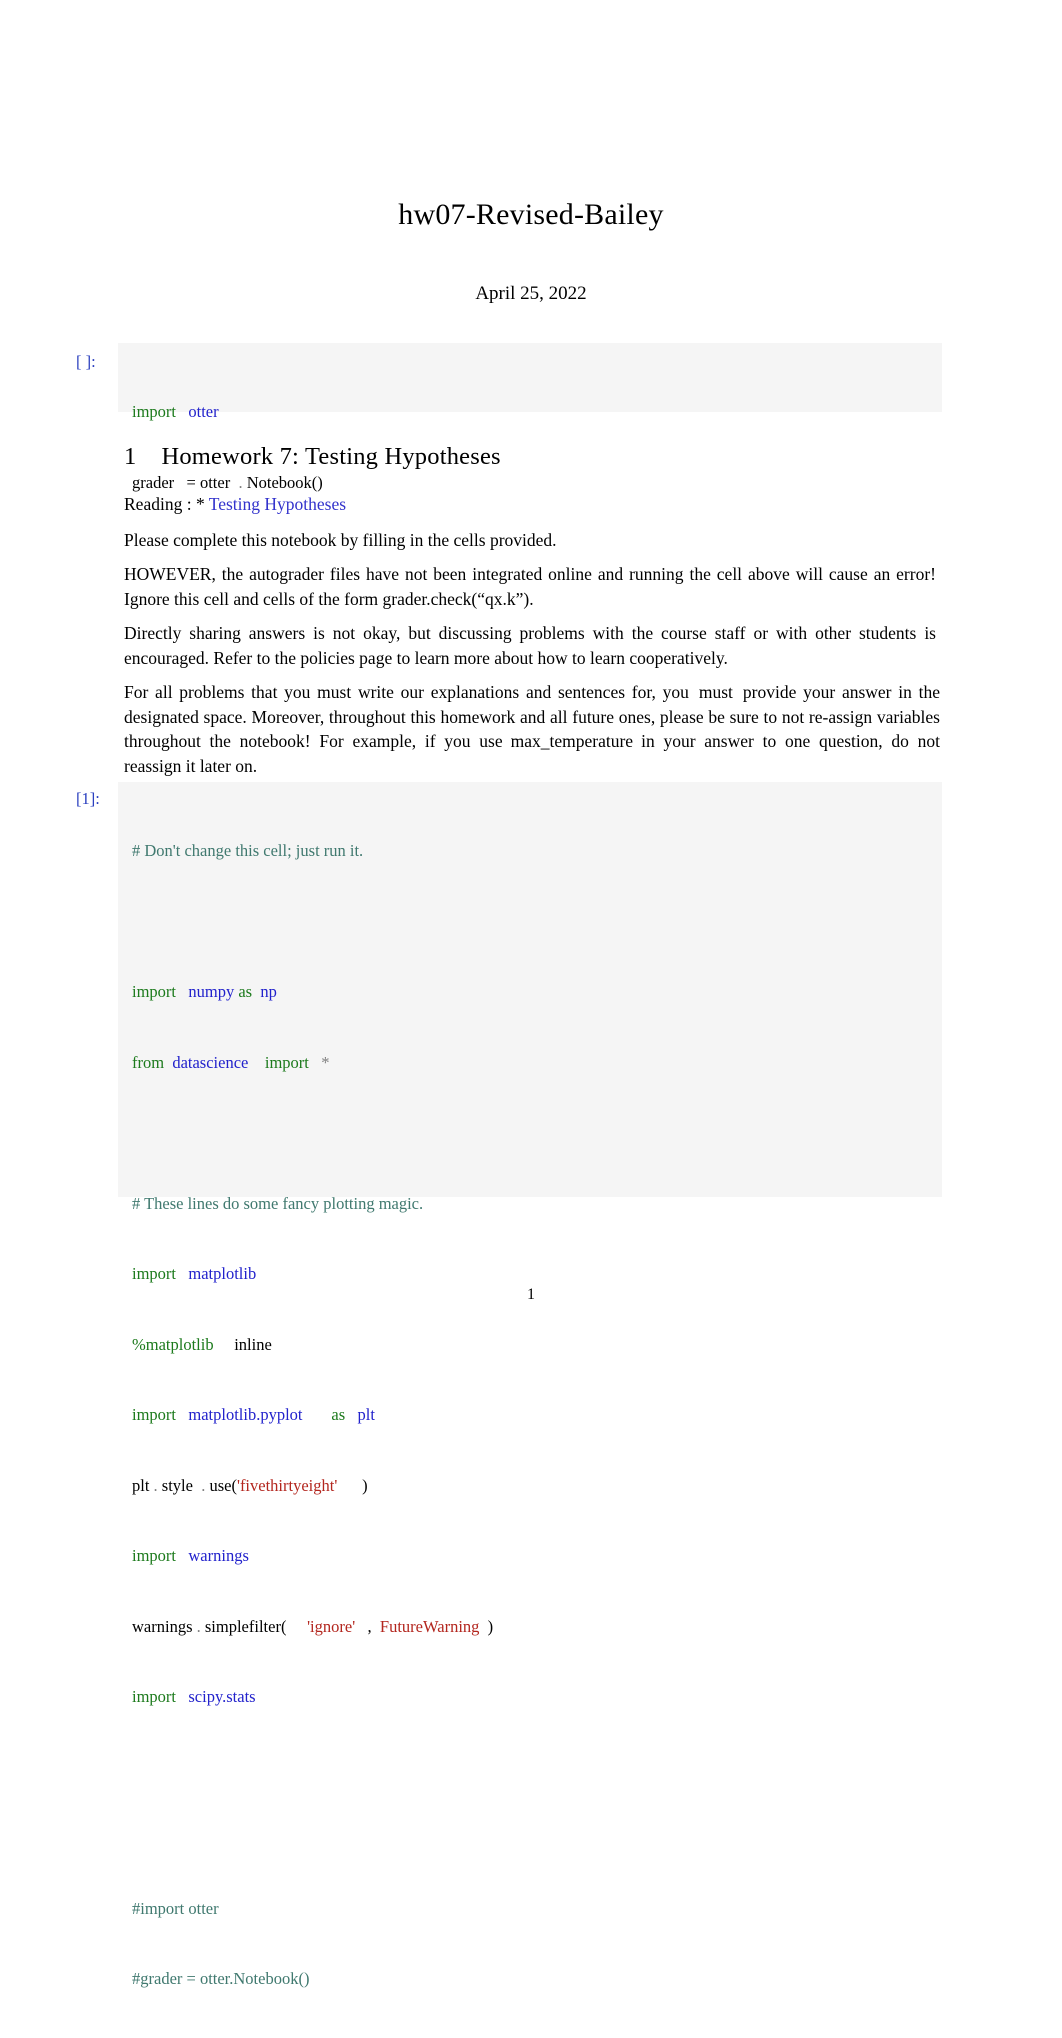  What do you see at coordinates (284, 482) in the screenshot?
I see `call-notebook: Notebook()` at bounding box center [284, 482].